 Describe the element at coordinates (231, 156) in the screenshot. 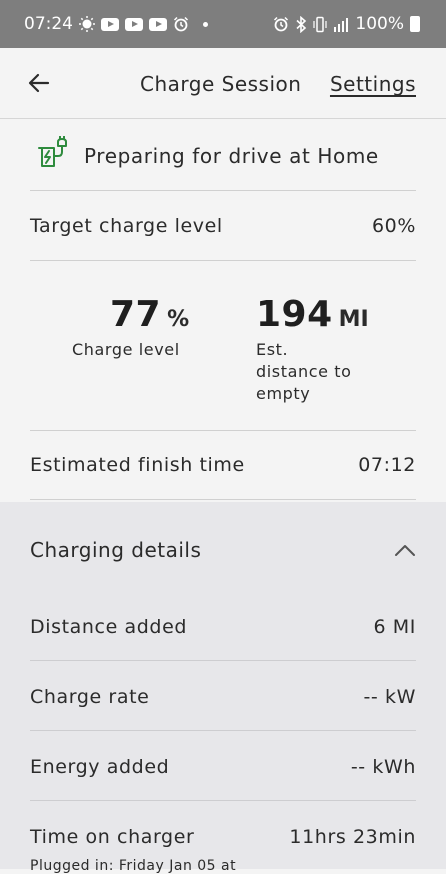

I see `status-message: Preparing for drive at Home` at that location.